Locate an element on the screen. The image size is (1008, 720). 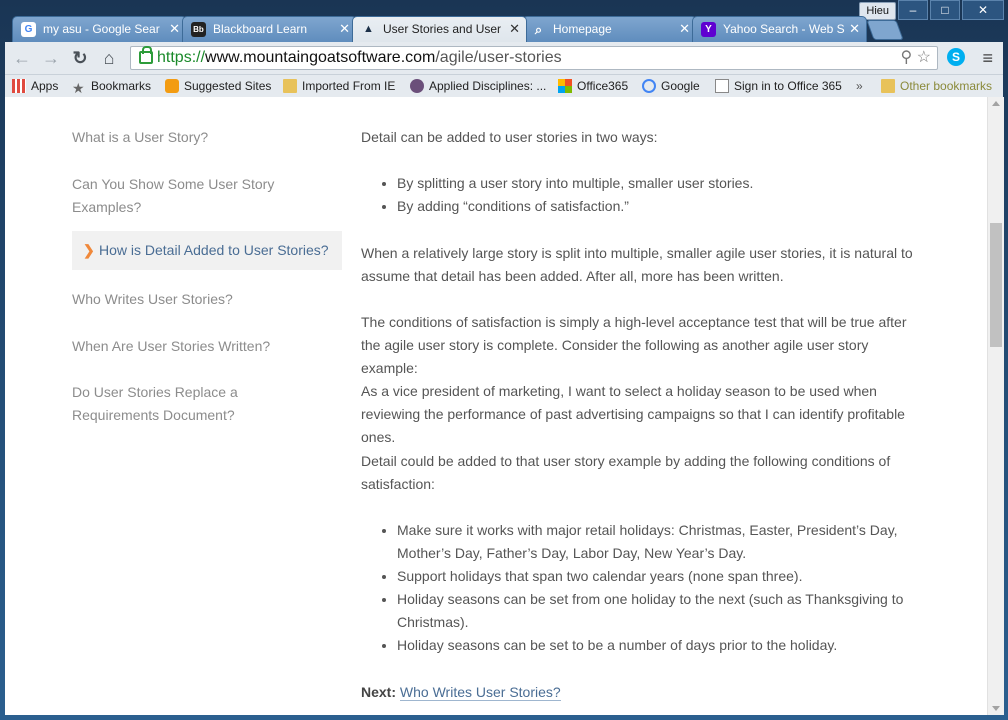
lock-icon is located at coordinates (146, 55).